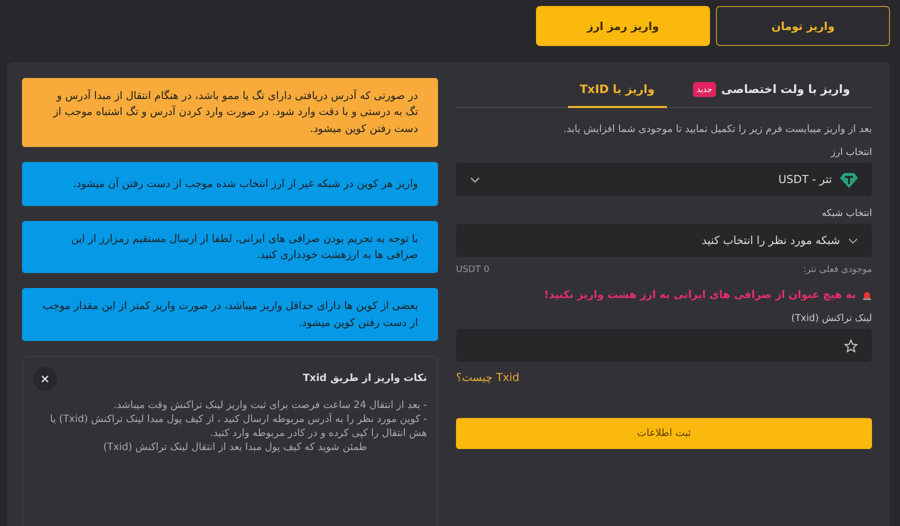  Describe the element at coordinates (851, 152) in the screenshot. I see `field-label: انتخاب ارز` at that location.